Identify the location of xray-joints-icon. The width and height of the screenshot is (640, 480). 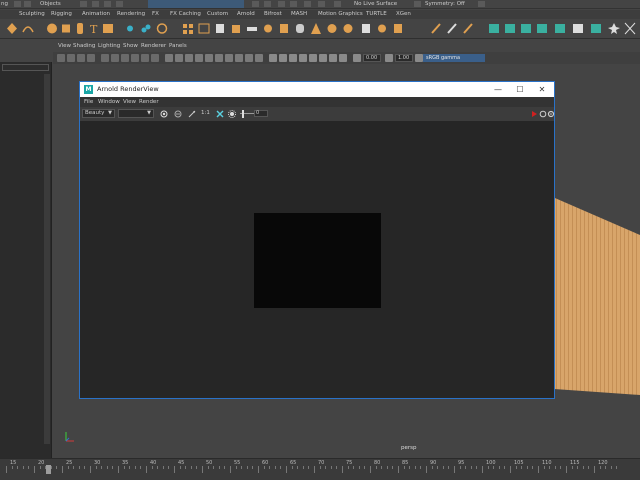
(293, 58).